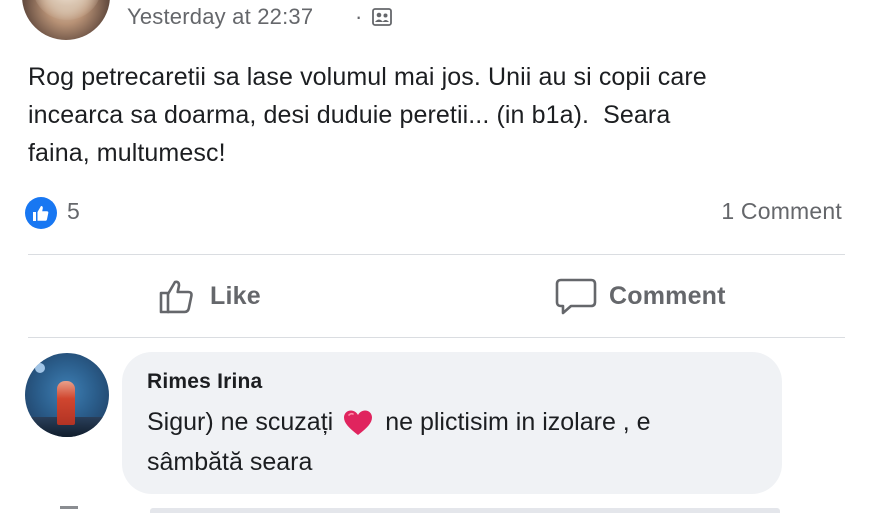 This screenshot has width=870, height=513. Describe the element at coordinates (382, 17) in the screenshot. I see `friends-audience-icon` at that location.